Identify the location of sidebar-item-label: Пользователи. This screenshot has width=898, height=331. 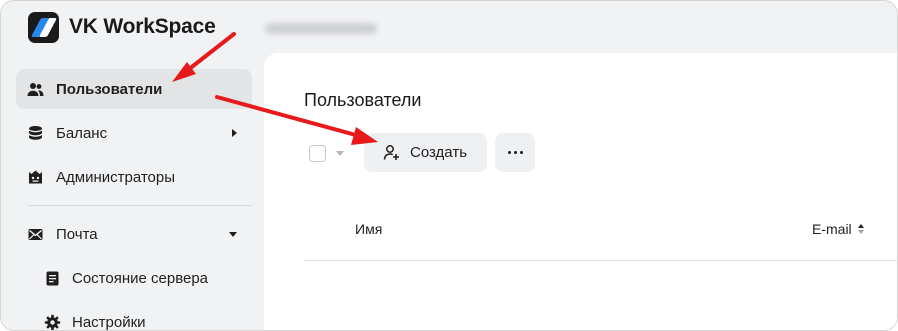
(109, 89).